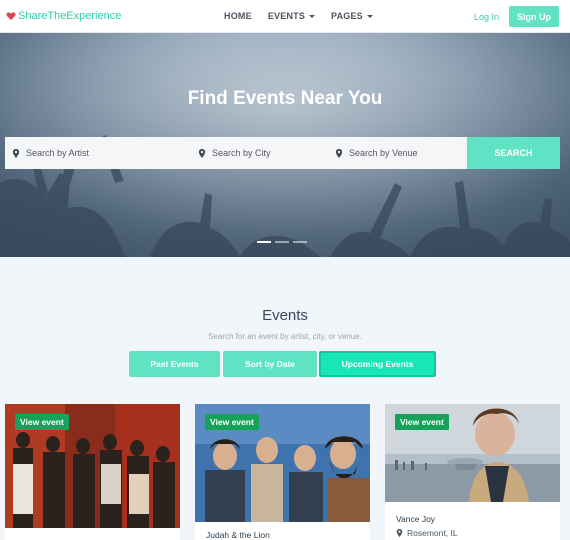  I want to click on artist-search-input: Search by Artist, so click(98, 153).